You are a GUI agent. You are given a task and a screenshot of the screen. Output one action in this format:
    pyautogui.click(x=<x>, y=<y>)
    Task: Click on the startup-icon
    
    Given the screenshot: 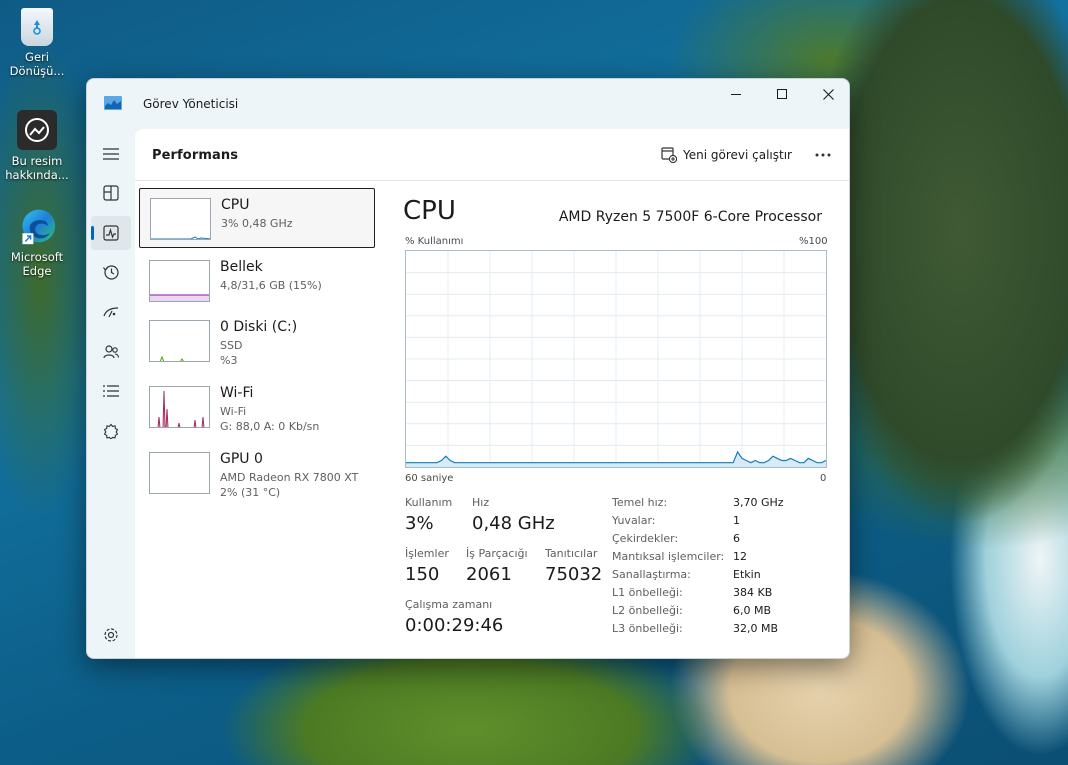 What is the action you would take?
    pyautogui.click(x=111, y=312)
    